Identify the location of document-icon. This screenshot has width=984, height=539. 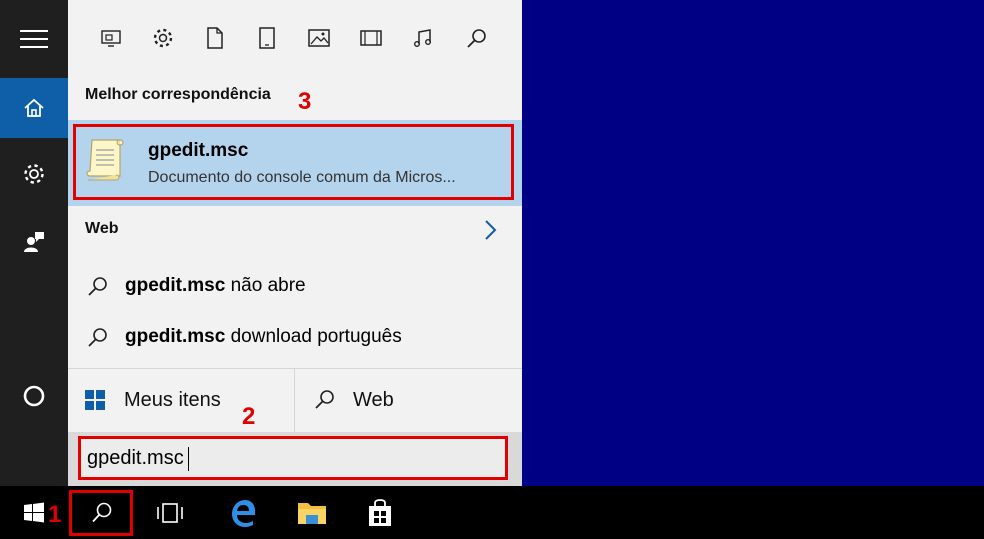
(215, 38).